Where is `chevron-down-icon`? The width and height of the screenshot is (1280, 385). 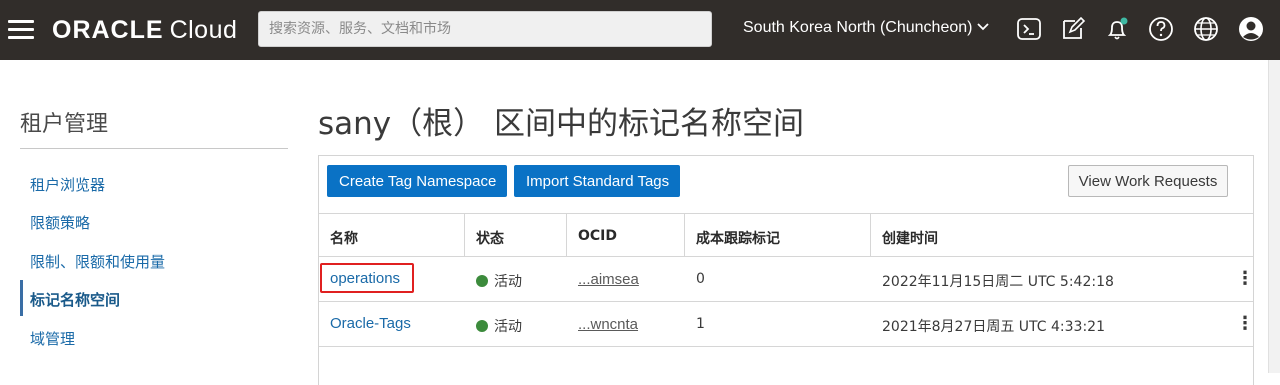
chevron-down-icon is located at coordinates (983, 27).